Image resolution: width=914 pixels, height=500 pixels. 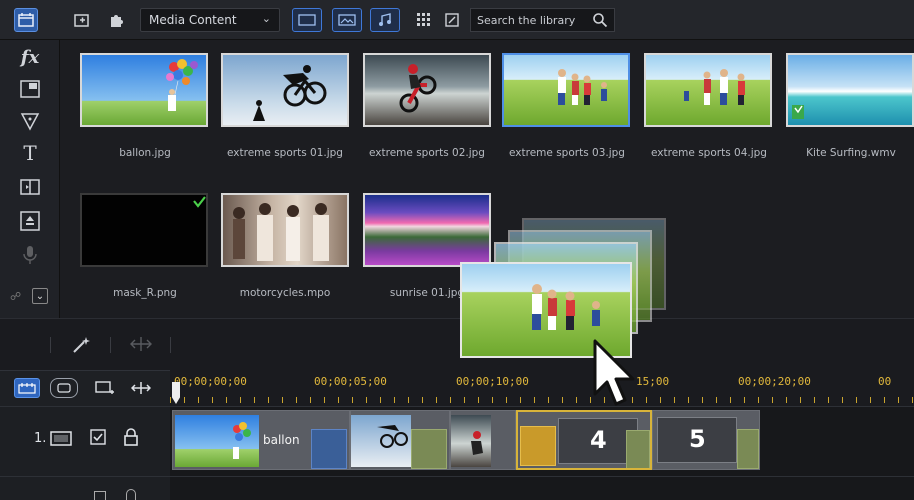 I want to click on menu-design-icon, so click(x=30, y=221).